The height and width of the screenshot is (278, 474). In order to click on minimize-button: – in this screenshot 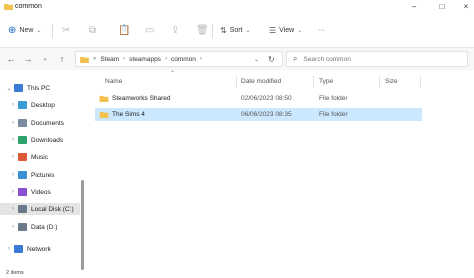, I will do `click(414, 7)`.